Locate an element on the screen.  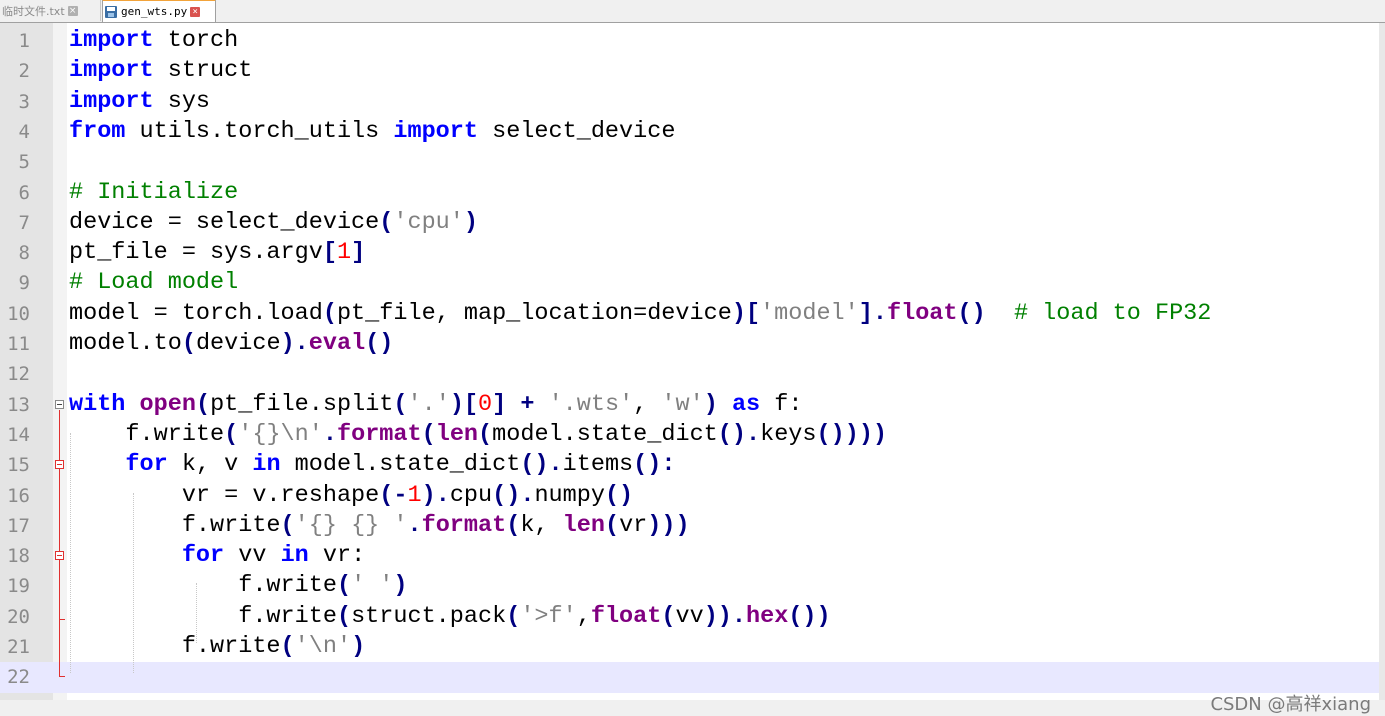
code-token: torch is located at coordinates (196, 40).